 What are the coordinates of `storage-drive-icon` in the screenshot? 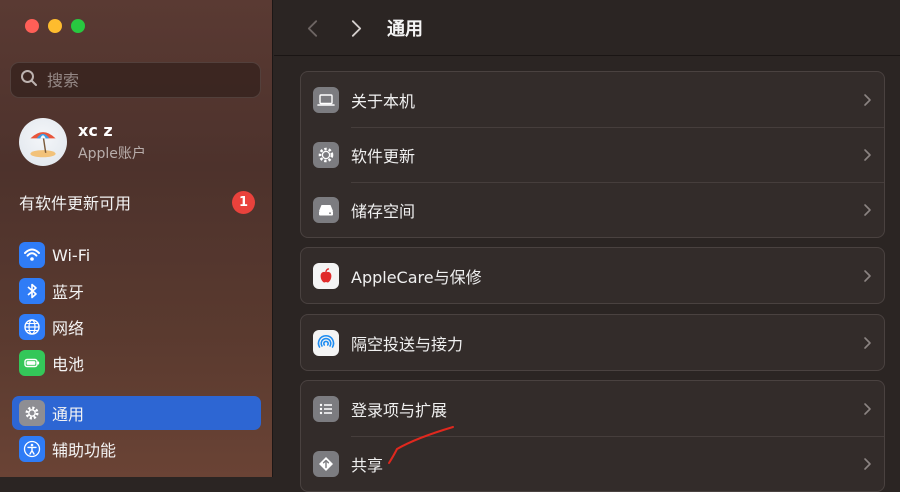 It's located at (326, 209).